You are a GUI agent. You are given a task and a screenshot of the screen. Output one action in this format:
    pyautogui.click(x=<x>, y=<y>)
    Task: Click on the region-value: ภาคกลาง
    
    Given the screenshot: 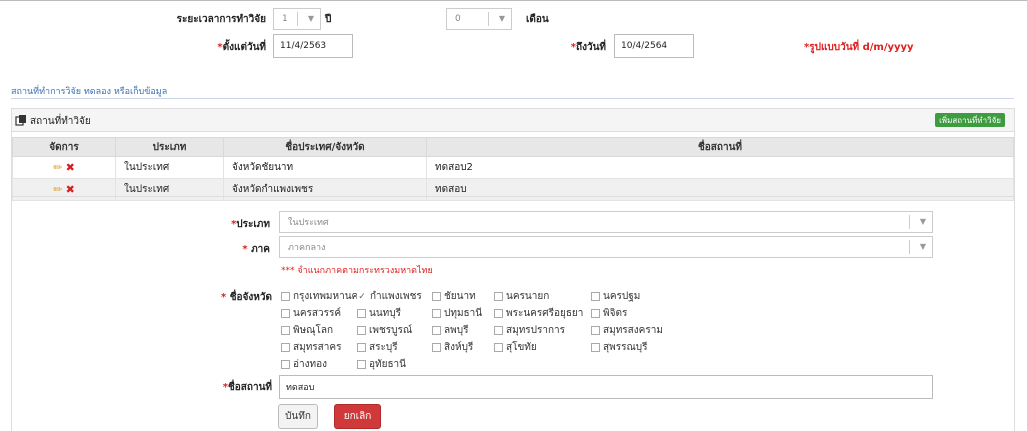 What is the action you would take?
    pyautogui.click(x=307, y=248)
    